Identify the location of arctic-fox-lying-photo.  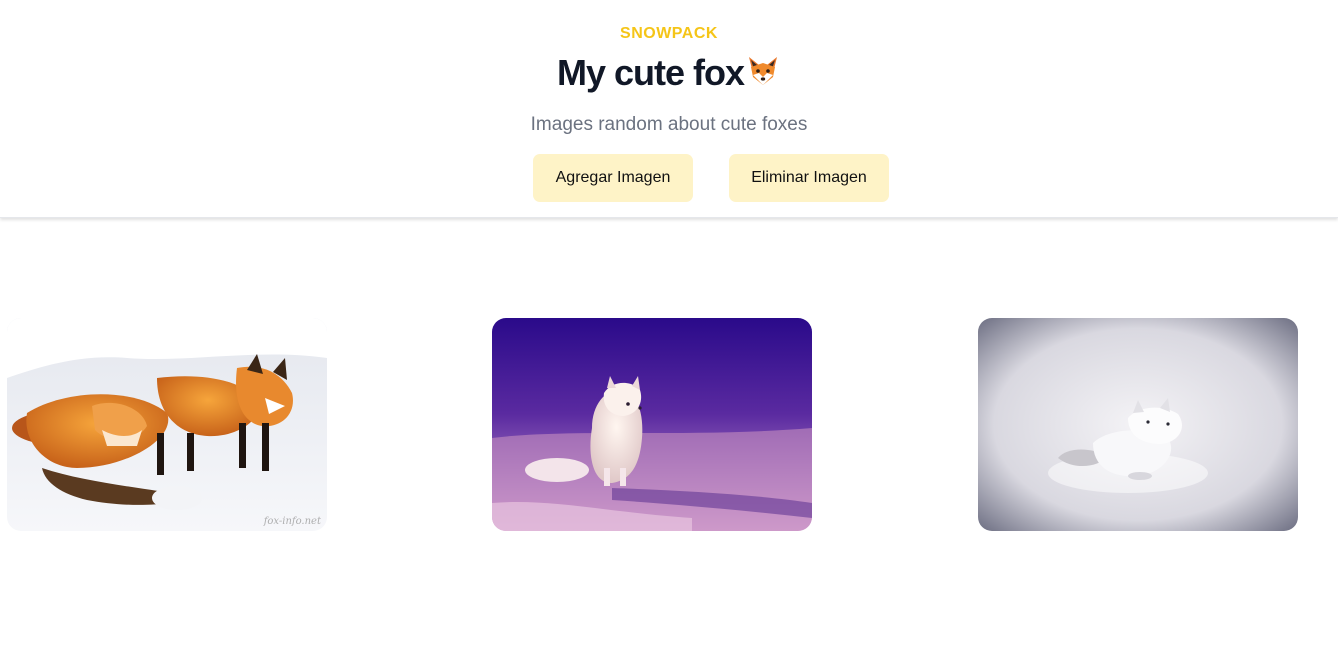
(1138, 424).